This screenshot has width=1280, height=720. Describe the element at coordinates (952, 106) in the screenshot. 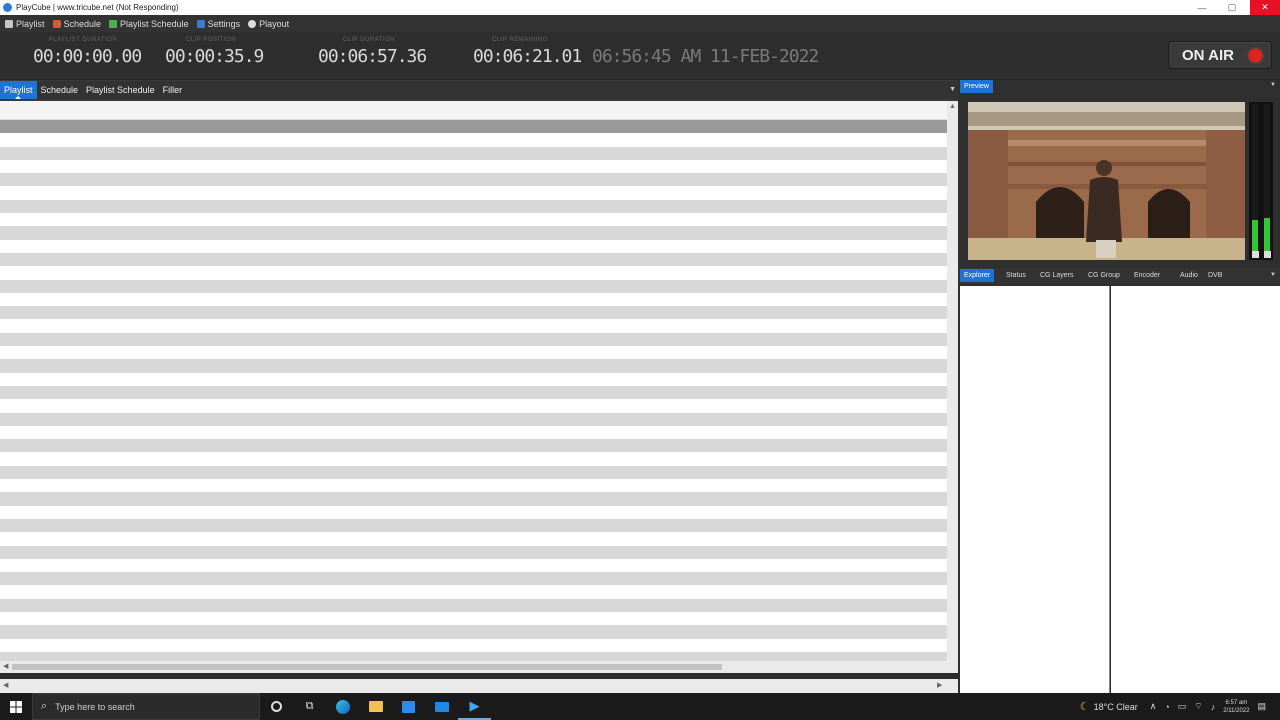

I see `scroll-up-icon: ▲` at that location.